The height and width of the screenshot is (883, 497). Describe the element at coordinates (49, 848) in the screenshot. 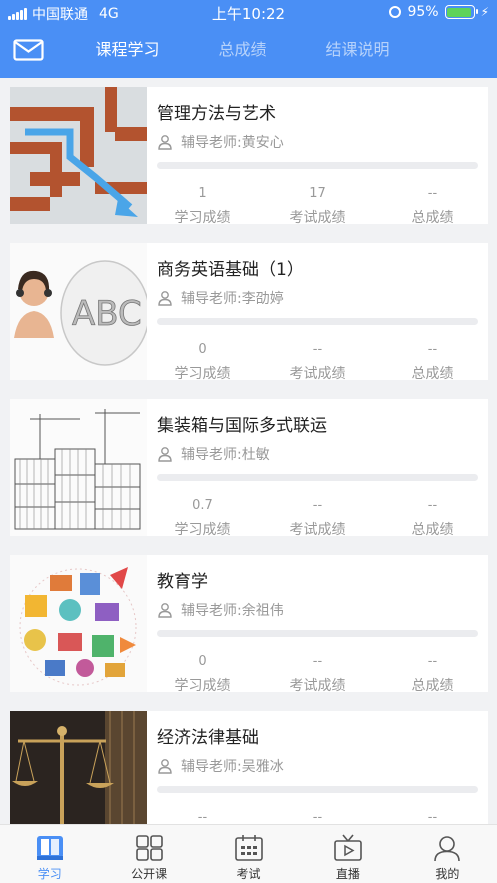

I see `book-icon` at that location.